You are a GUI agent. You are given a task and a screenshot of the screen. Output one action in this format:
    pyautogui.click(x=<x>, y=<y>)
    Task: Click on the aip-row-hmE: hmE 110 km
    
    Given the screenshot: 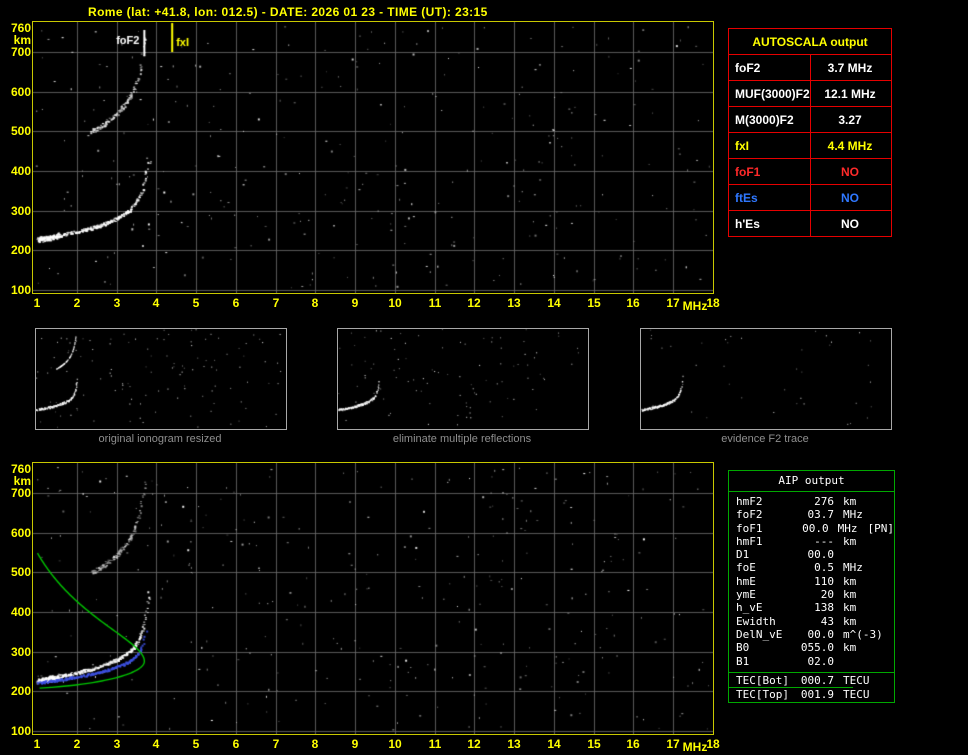 What is the action you would take?
    pyautogui.click(x=811, y=581)
    